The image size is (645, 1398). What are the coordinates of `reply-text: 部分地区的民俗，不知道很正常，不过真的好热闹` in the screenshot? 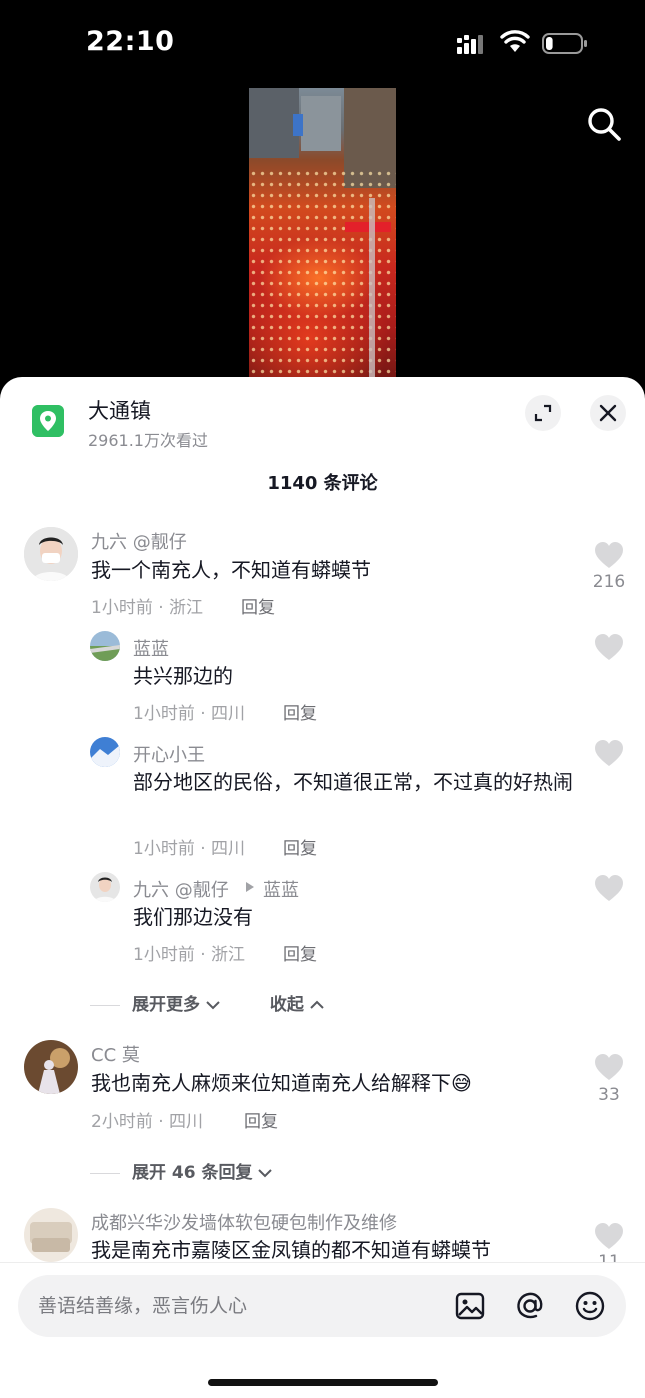 It's located at (353, 782).